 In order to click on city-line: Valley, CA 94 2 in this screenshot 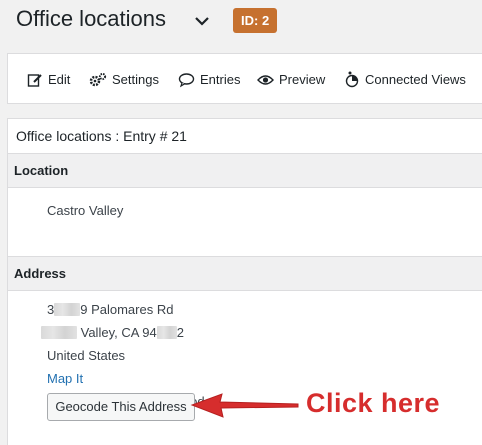, I will do `click(261, 335)`.